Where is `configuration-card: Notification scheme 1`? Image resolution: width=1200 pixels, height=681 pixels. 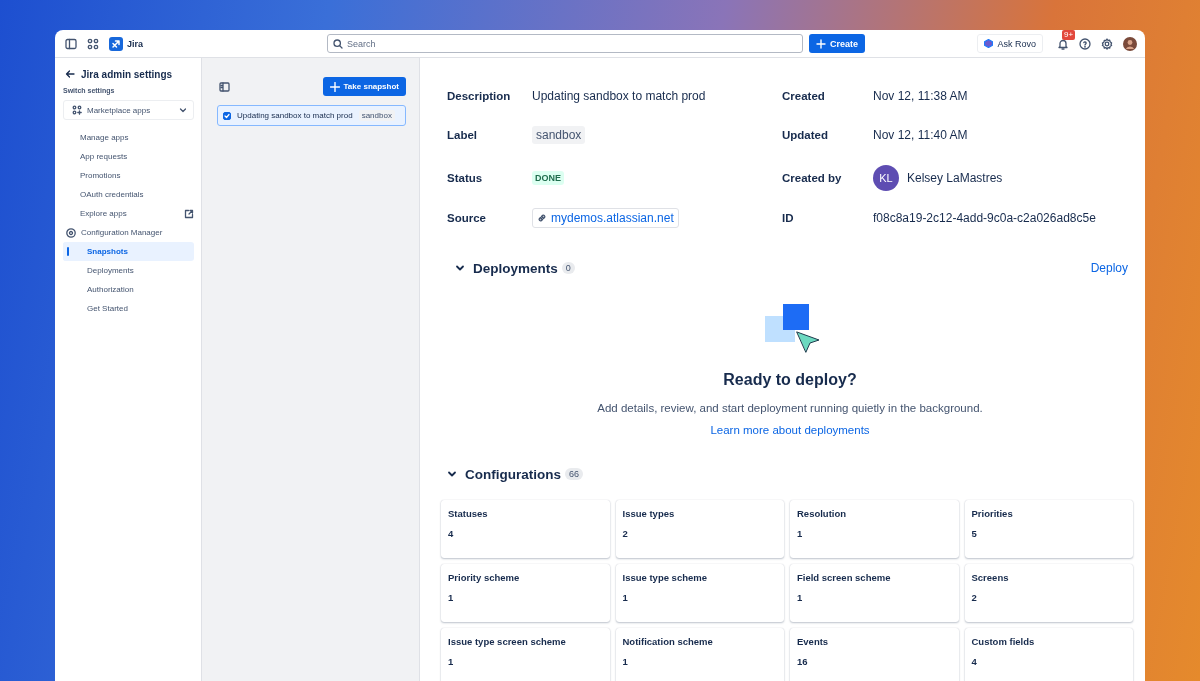 configuration-card: Notification scheme 1 is located at coordinates (699, 654).